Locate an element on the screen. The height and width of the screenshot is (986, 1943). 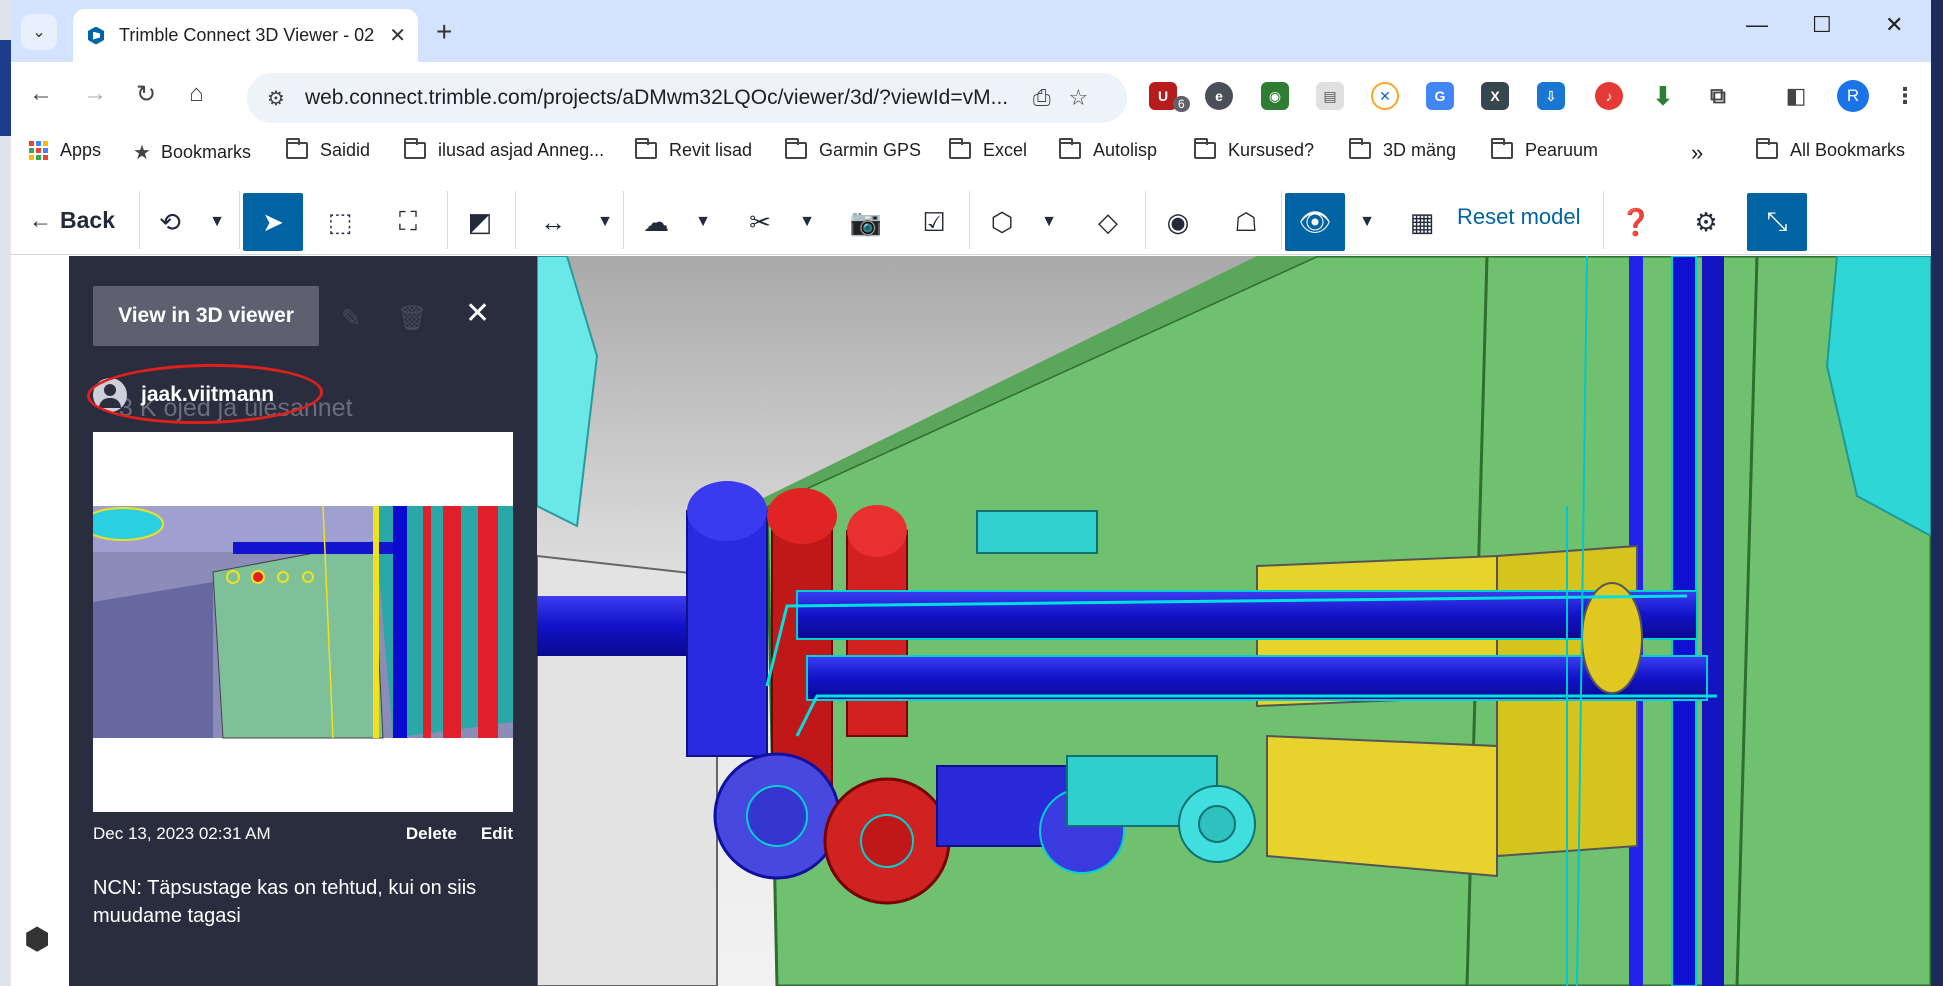
visibility-filter-icon: ◉ is located at coordinates (1178, 222).